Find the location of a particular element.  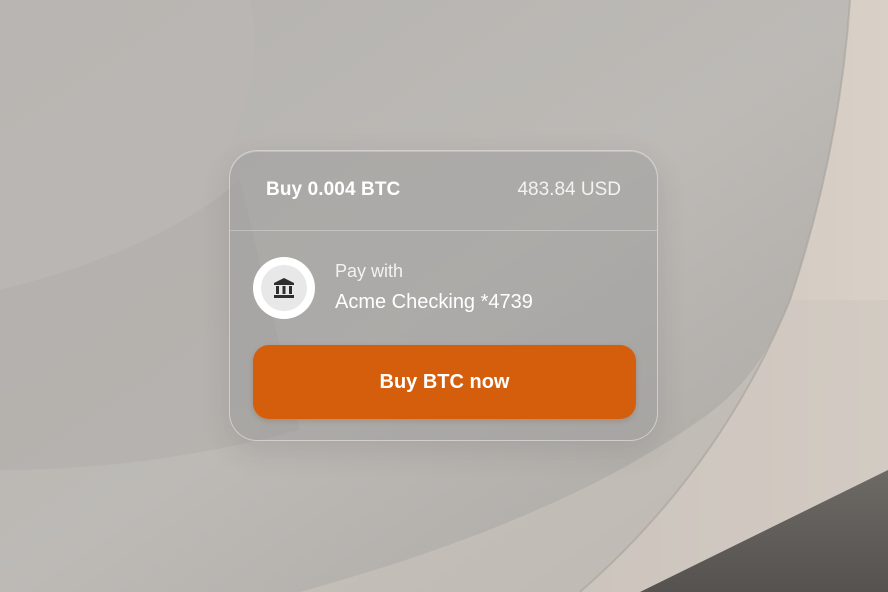

pay-with-label: Pay with is located at coordinates (369, 271).